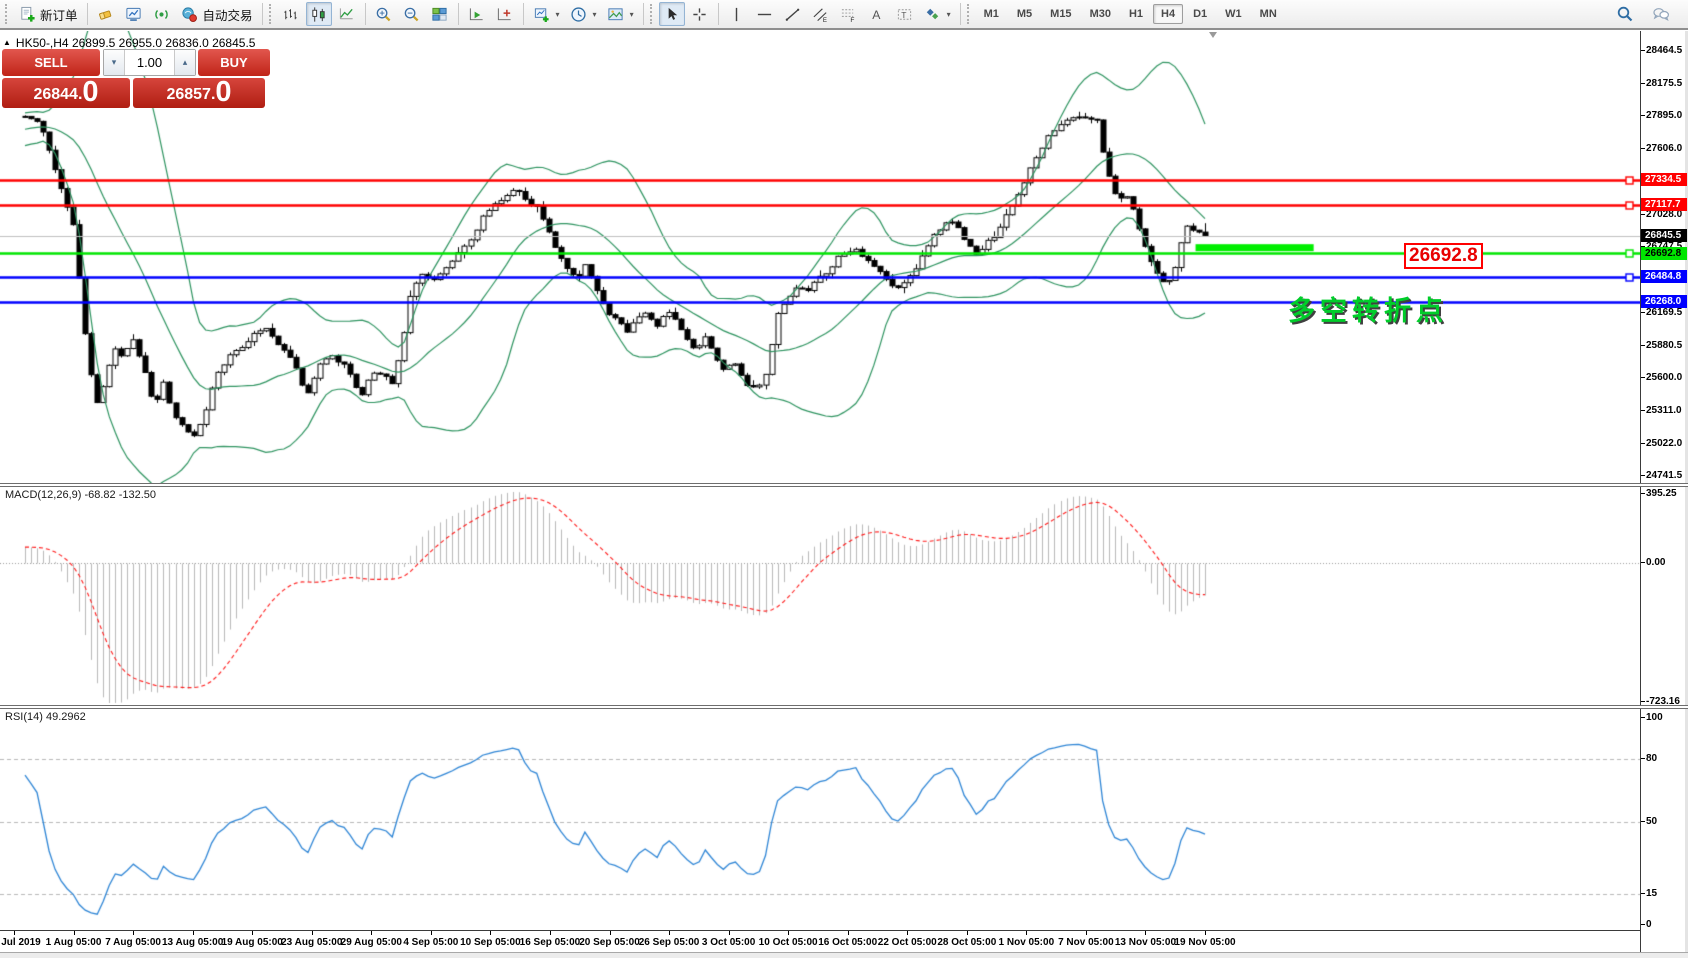 Image resolution: width=1688 pixels, height=958 pixels. What do you see at coordinates (825, 20) in the screenshot?
I see `svg-text: E` at bounding box center [825, 20].